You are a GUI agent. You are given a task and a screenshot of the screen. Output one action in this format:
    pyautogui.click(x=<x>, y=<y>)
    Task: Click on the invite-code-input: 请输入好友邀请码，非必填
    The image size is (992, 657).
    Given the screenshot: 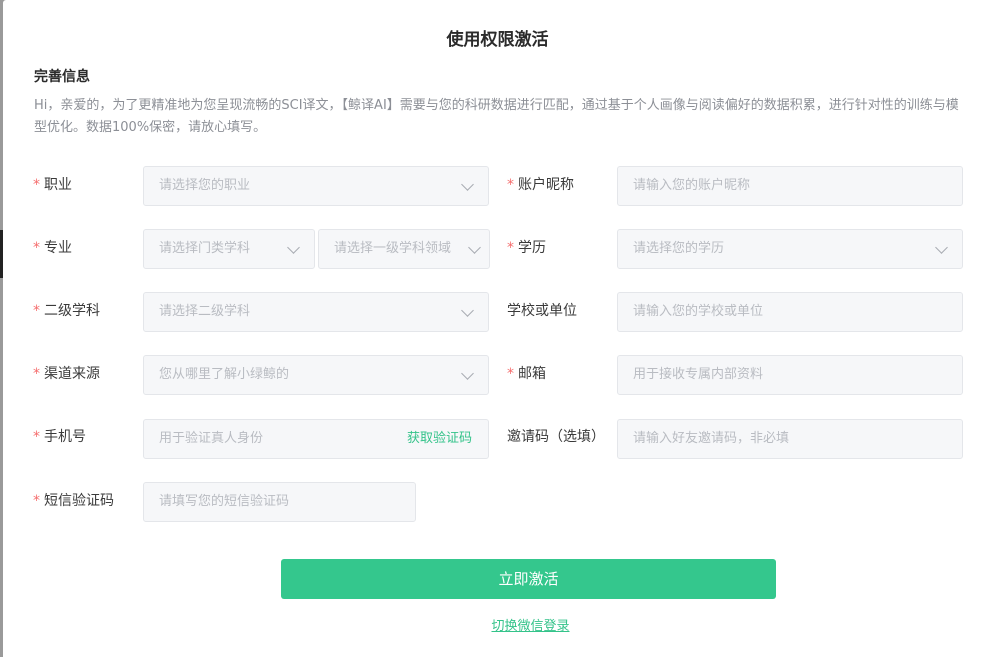 What is the action you would take?
    pyautogui.click(x=790, y=439)
    